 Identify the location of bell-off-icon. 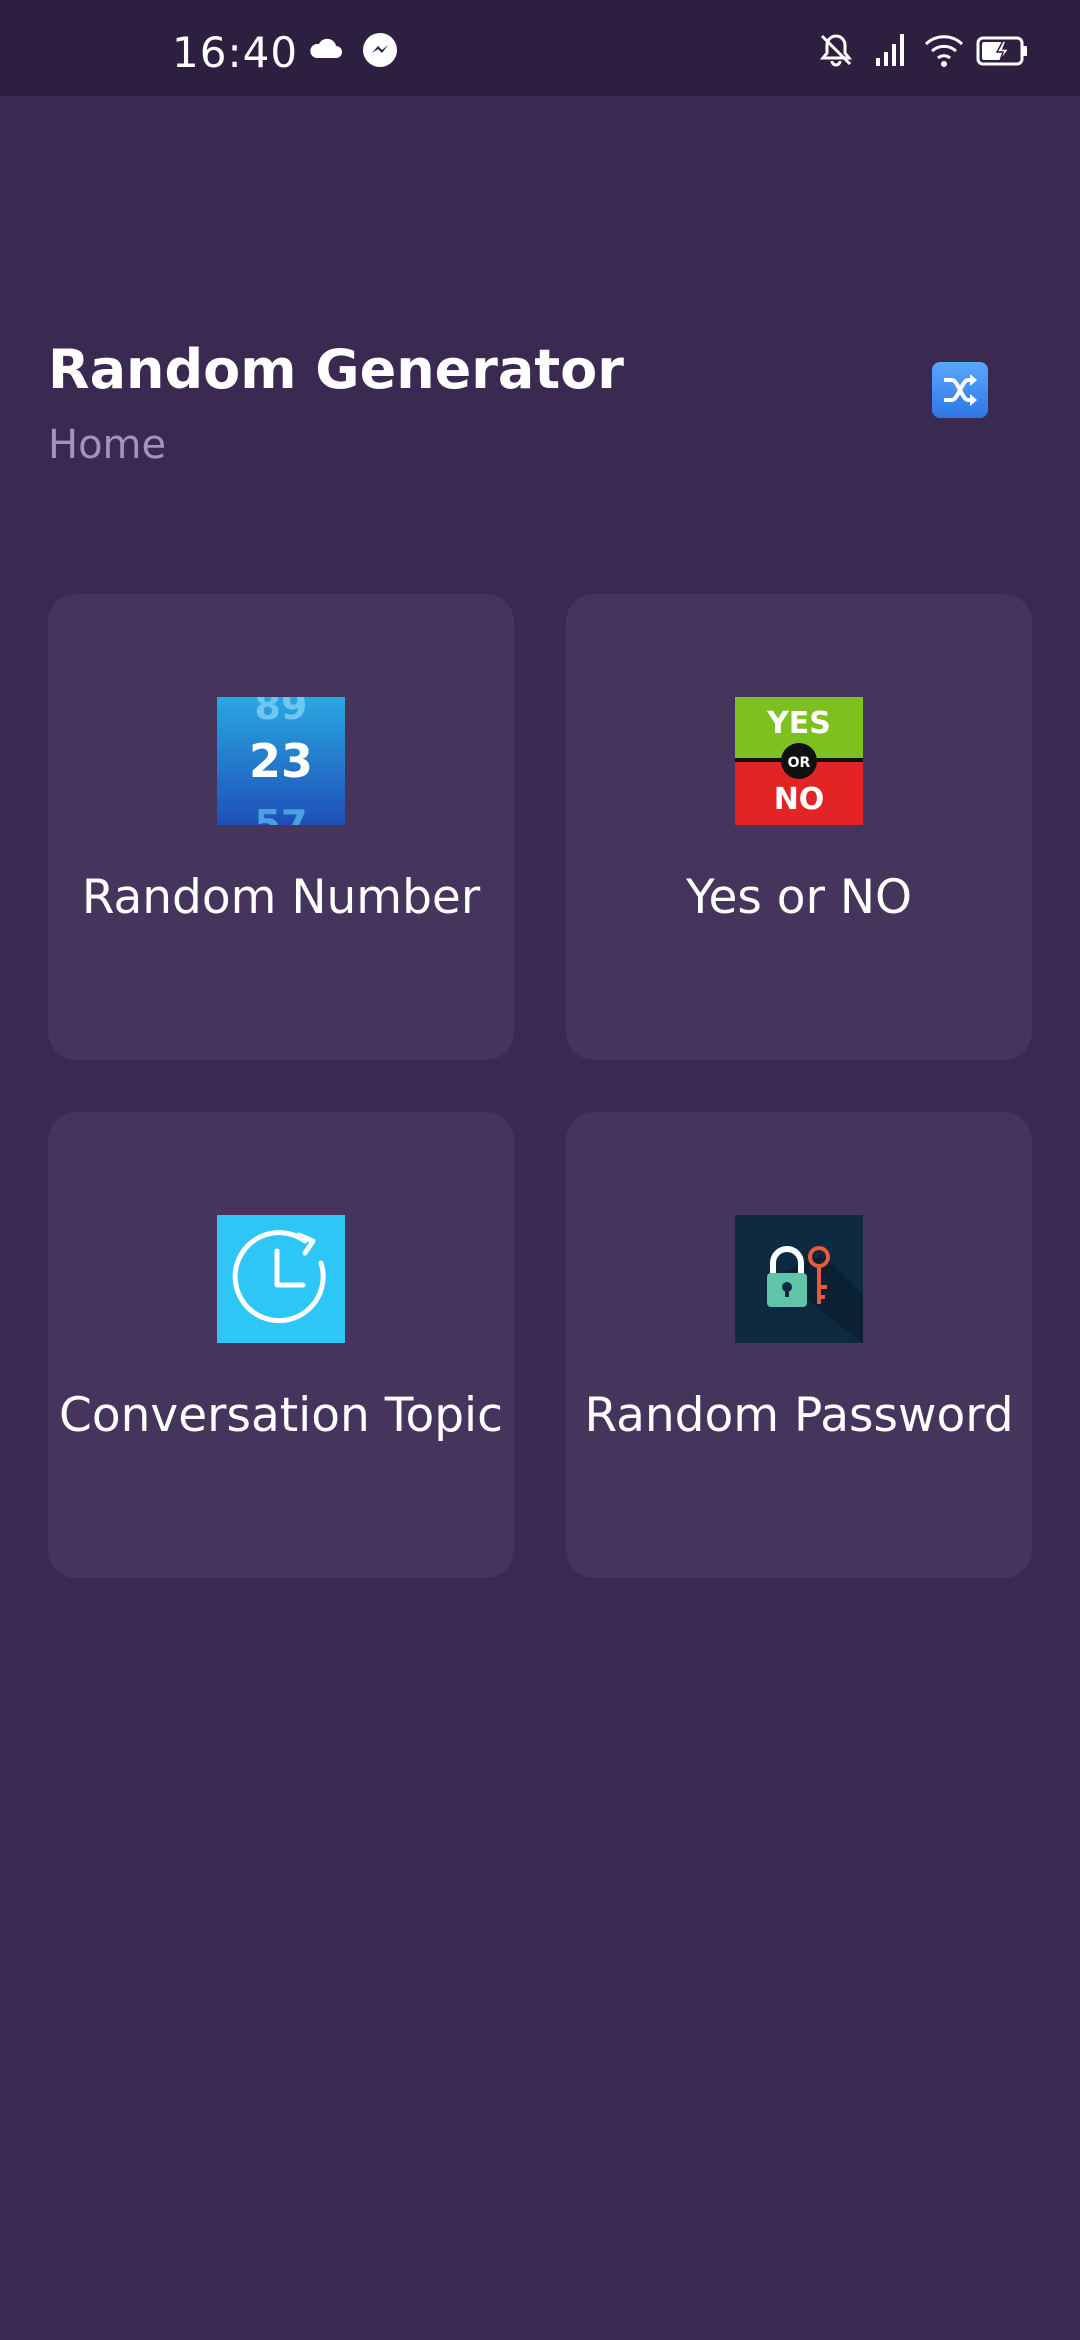
(836, 50).